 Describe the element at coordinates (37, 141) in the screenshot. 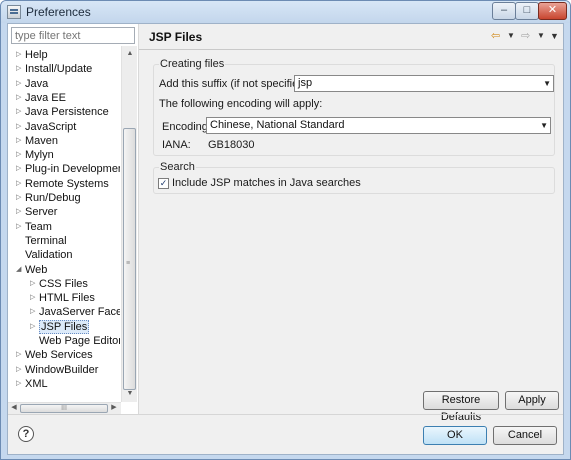

I see `tree-item: ▷ Maven` at that location.